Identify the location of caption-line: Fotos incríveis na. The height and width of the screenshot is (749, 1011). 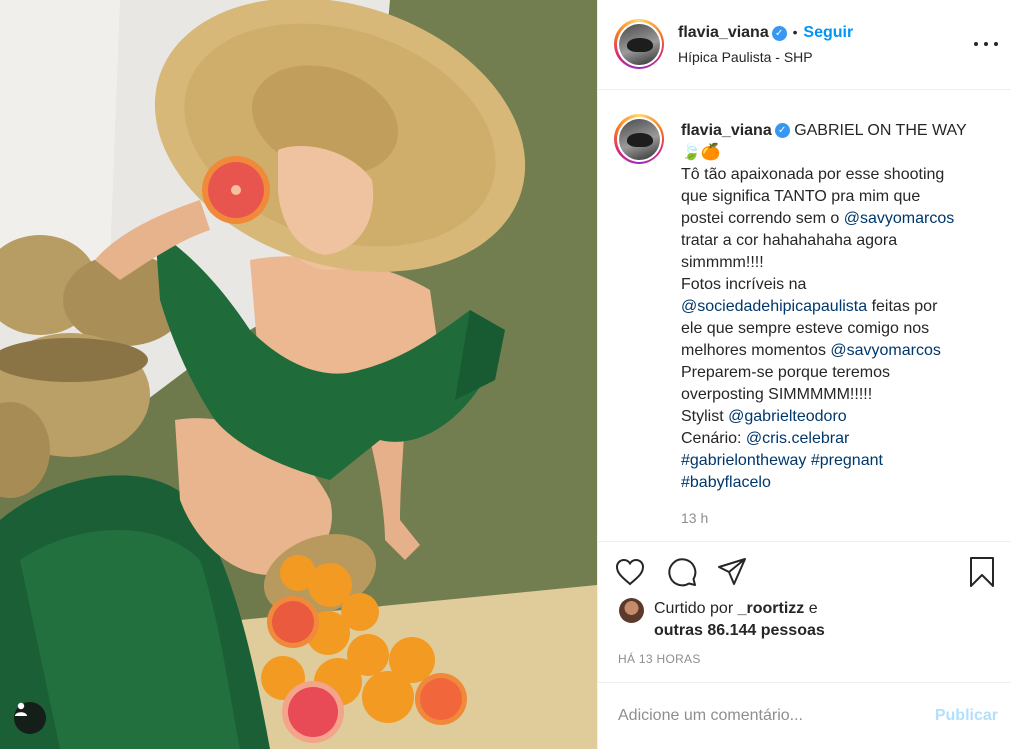
(744, 284).